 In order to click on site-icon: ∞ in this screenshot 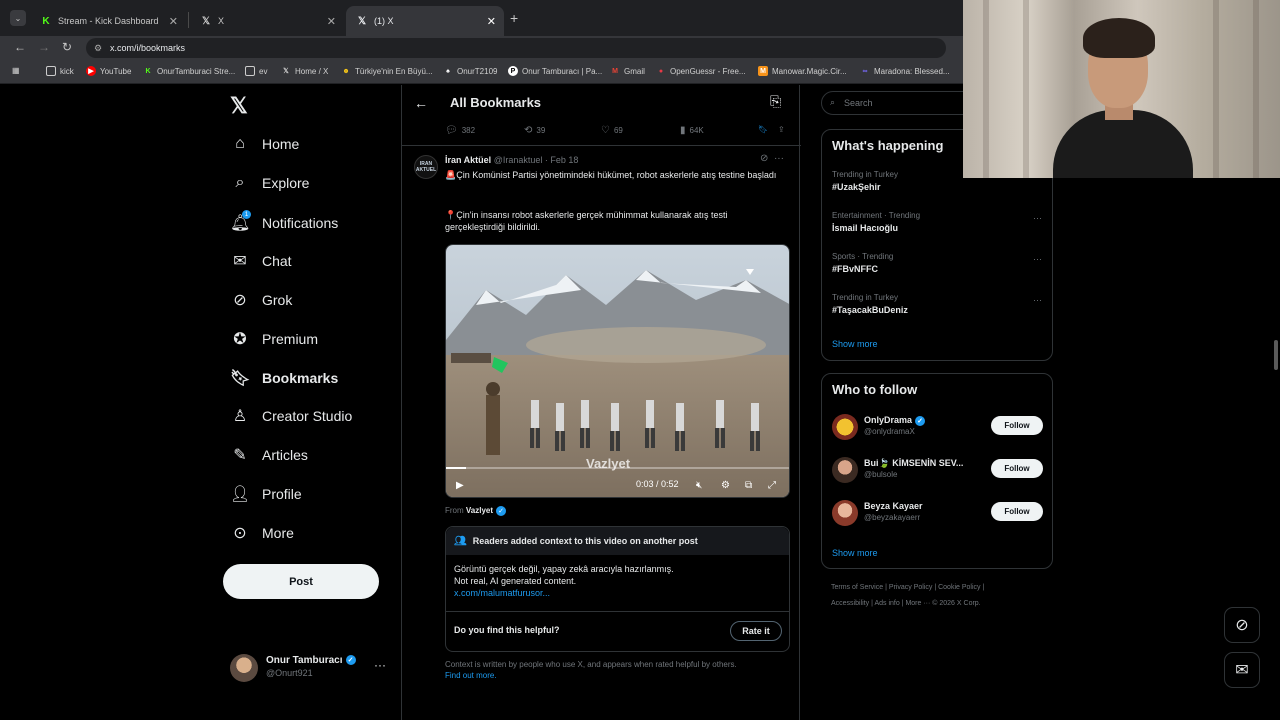, I will do `click(865, 71)`.